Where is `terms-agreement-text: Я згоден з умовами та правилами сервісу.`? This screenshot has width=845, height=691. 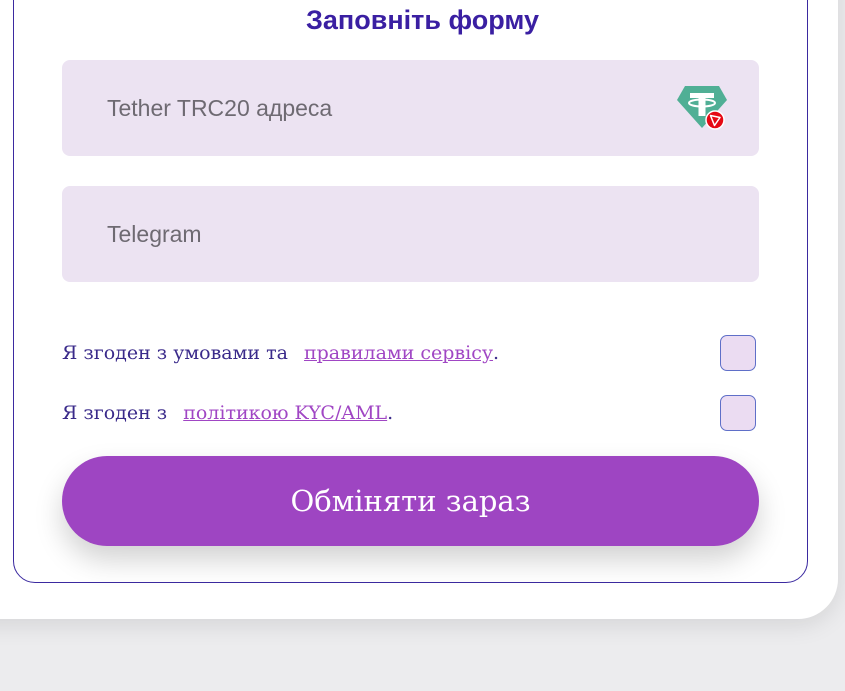
terms-agreement-text: Я згоден з умовами та правилами сервісу. is located at coordinates (280, 353).